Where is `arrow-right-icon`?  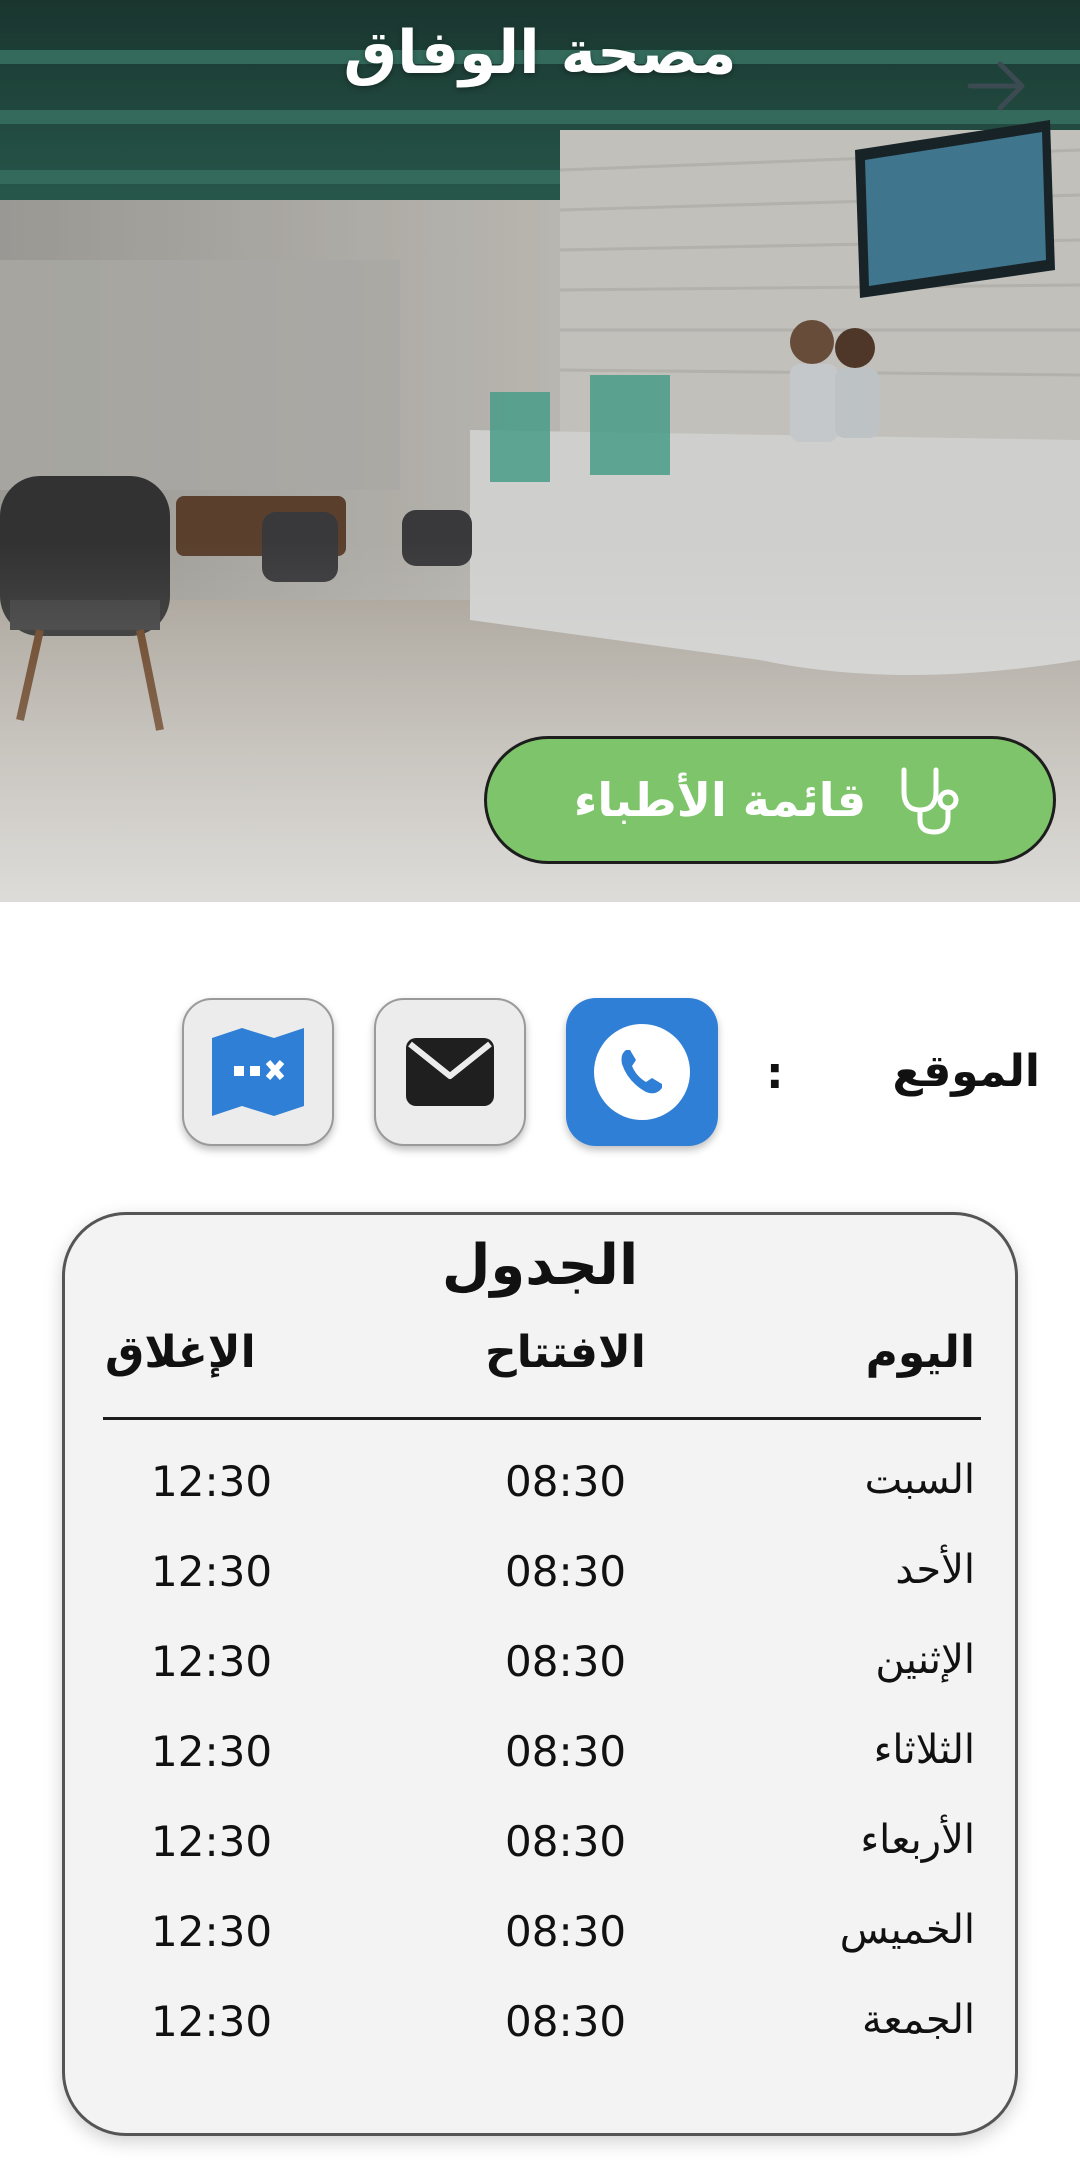 arrow-right-icon is located at coordinates (997, 86).